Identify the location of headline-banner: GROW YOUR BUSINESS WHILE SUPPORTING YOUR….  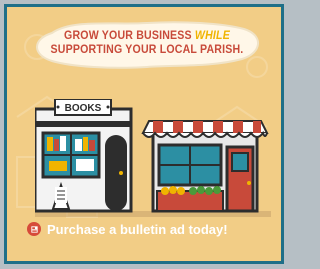
(147, 45).